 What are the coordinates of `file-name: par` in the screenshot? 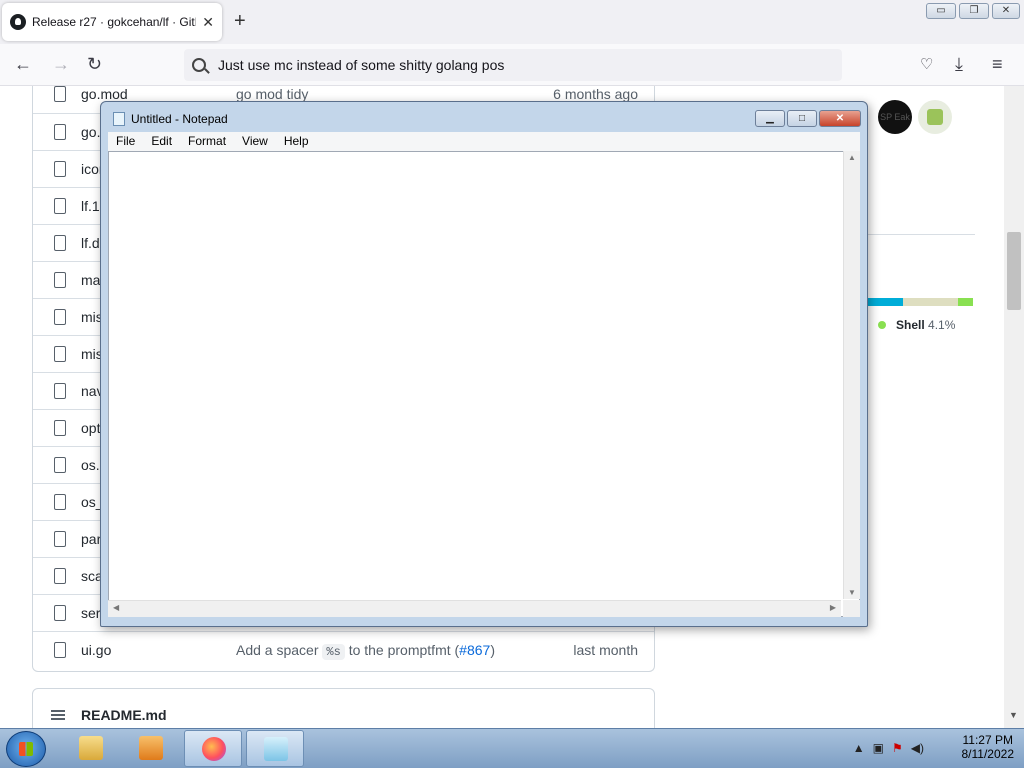 It's located at (91, 539).